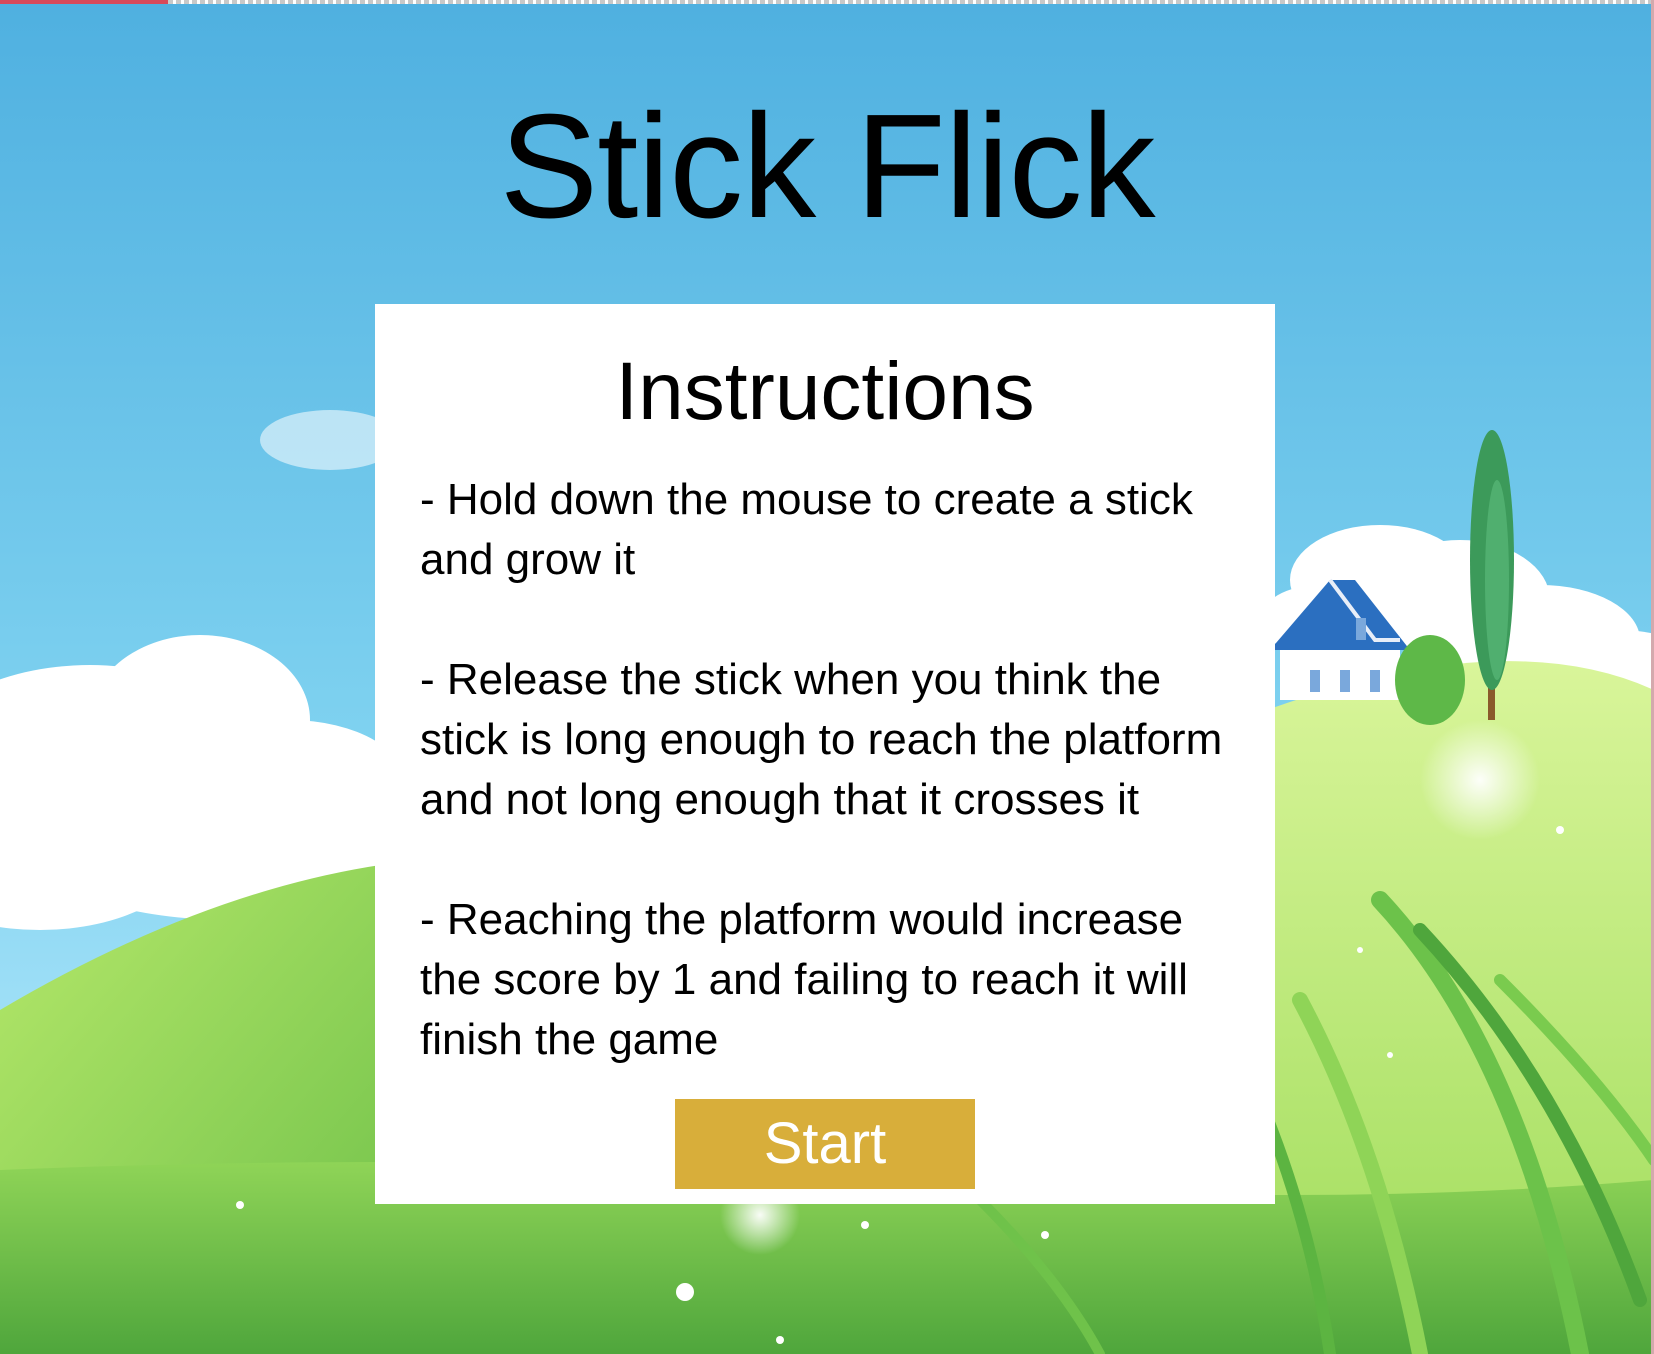 The width and height of the screenshot is (1654, 1354). I want to click on instructions-heading: Instructions, so click(825, 391).